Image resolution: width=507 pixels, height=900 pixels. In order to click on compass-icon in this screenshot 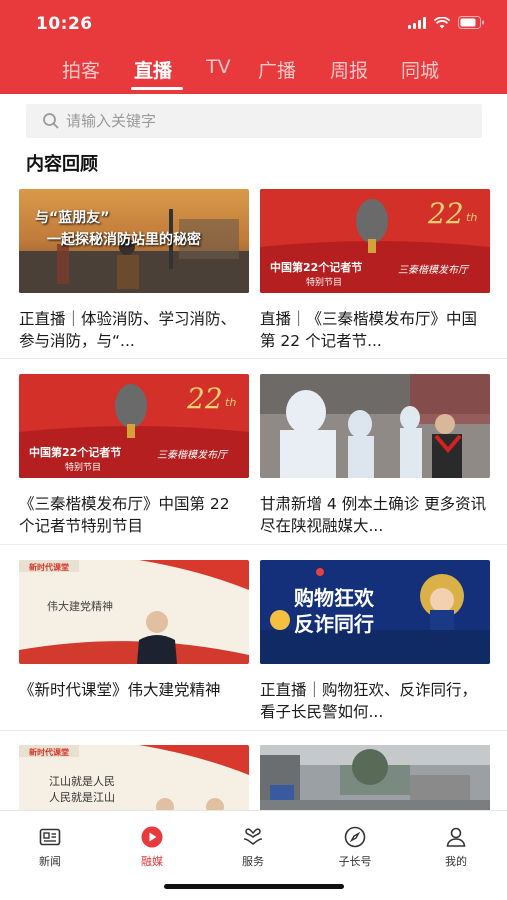, I will do `click(355, 837)`.